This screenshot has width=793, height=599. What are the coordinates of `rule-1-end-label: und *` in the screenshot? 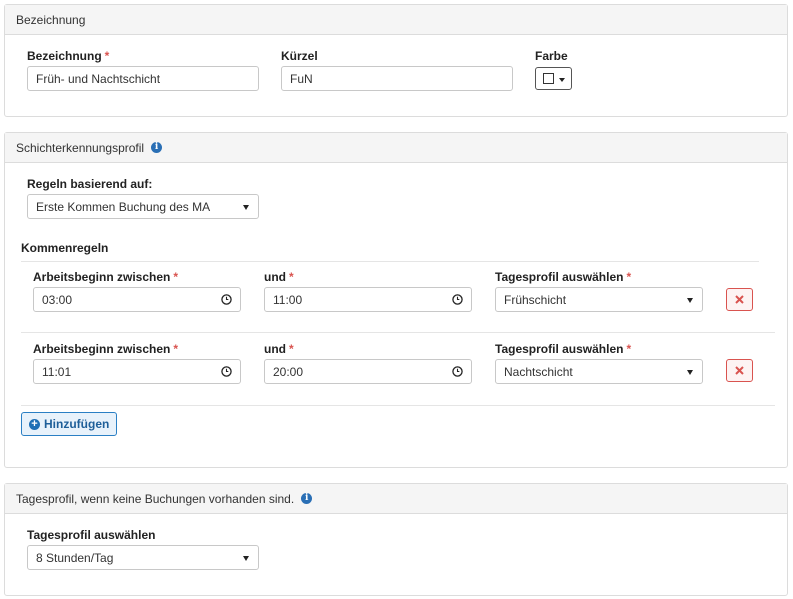 It's located at (279, 277).